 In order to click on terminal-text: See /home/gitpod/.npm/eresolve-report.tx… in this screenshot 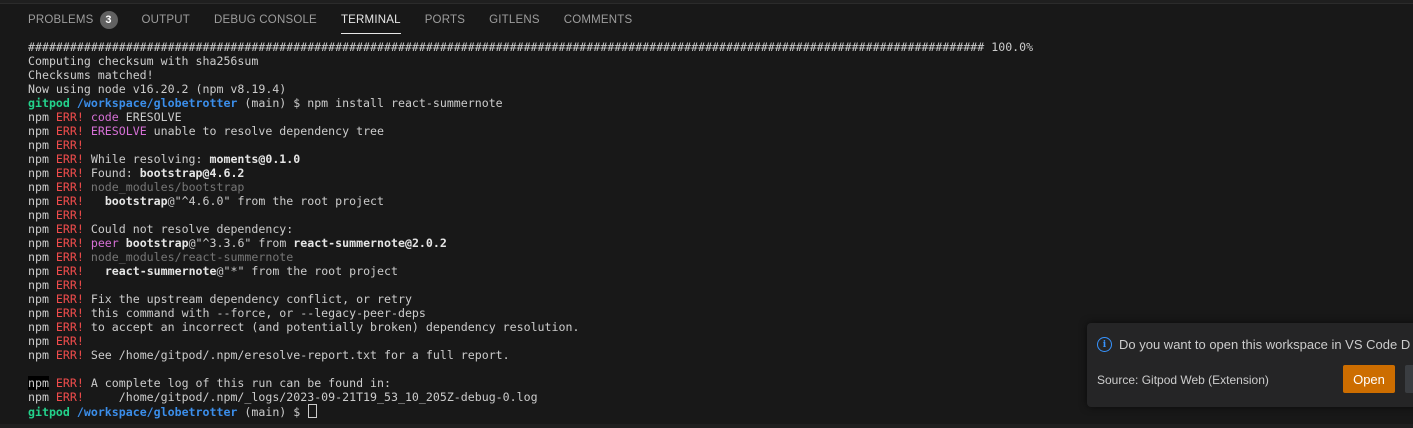, I will do `click(296, 355)`.